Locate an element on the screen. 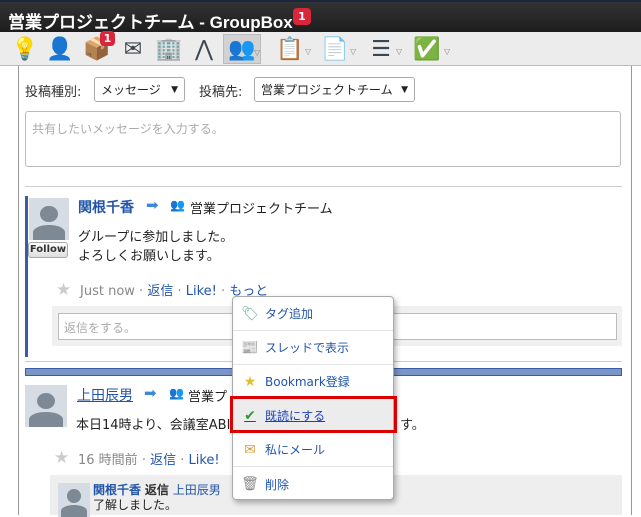 Image resolution: width=641 pixels, height=517 pixels. notification-badge: 1 is located at coordinates (302, 16).